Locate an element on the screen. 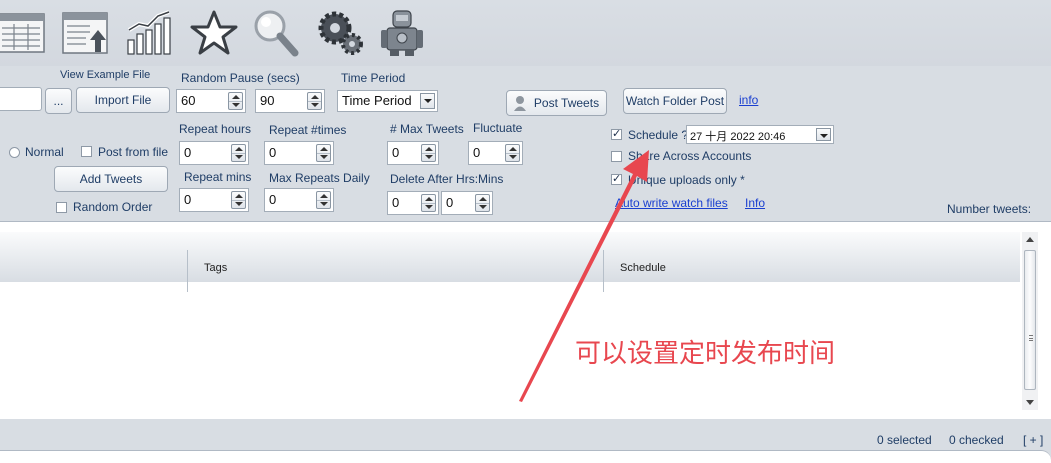 This screenshot has height=463, width=1051. annotation-caption: 可以设置定时发布时间 is located at coordinates (705, 354).